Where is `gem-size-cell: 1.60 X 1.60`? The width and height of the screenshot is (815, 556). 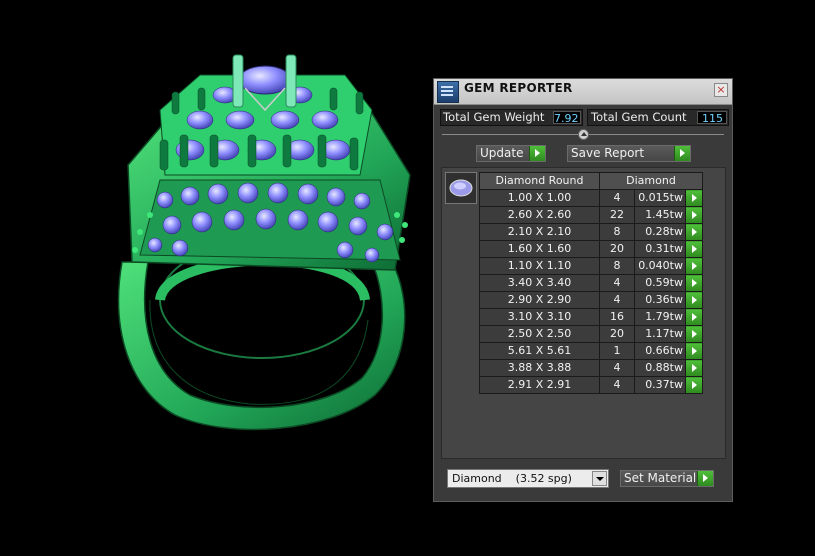
gem-size-cell: 1.60 X 1.60 is located at coordinates (539, 249).